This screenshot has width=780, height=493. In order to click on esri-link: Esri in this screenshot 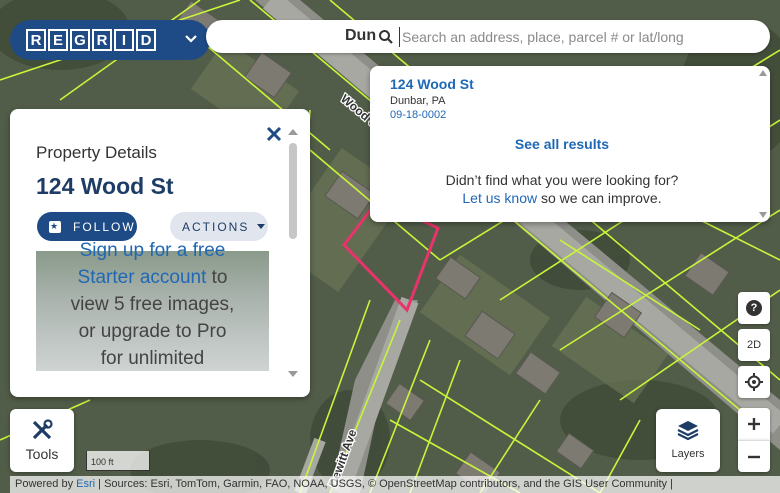, I will do `click(85, 484)`.